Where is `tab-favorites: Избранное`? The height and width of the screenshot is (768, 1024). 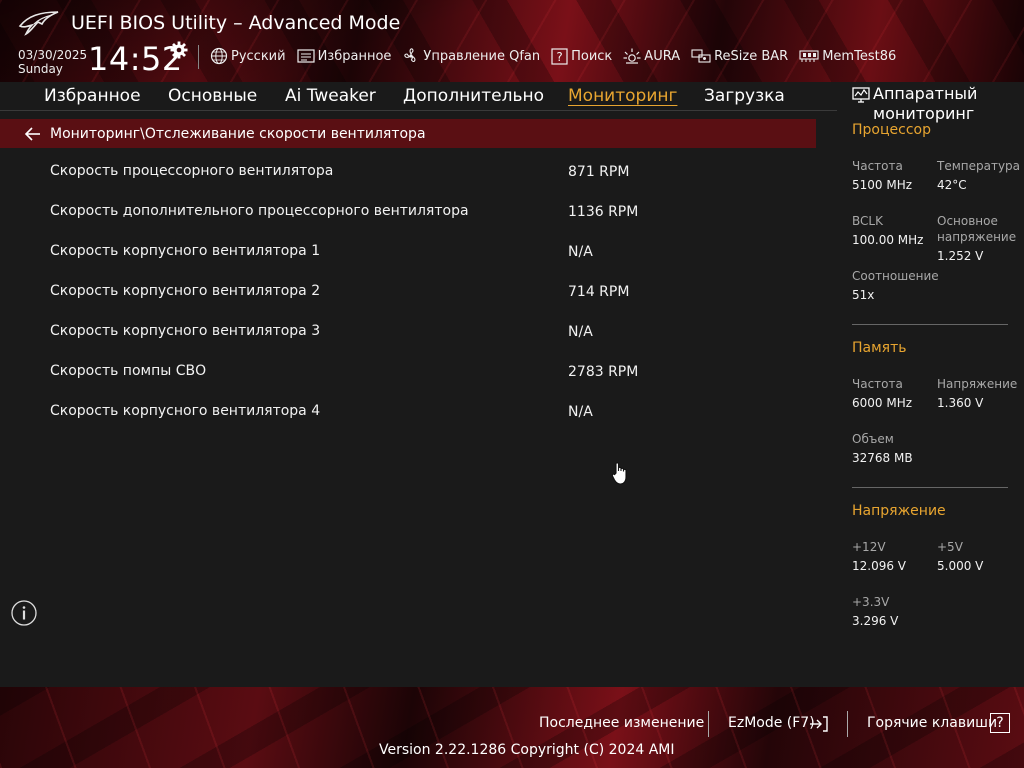
tab-favorites: Избранное is located at coordinates (92, 96).